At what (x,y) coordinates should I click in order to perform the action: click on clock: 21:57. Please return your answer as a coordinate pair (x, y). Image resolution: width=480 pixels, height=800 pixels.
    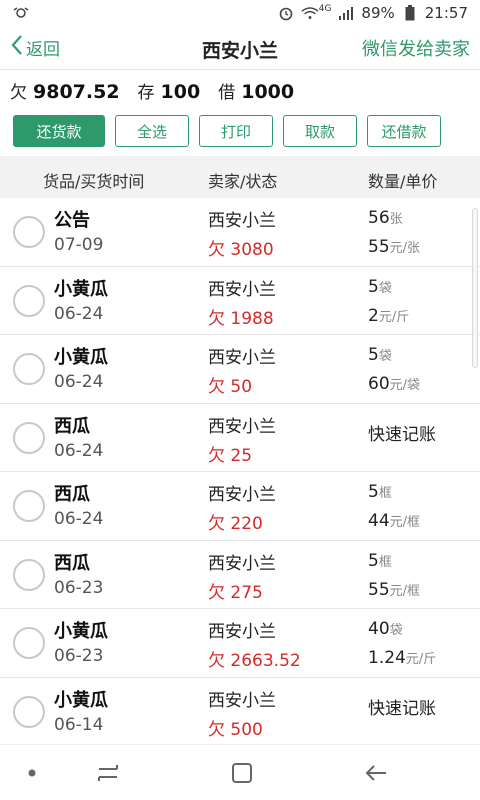
    Looking at the image, I should click on (446, 13).